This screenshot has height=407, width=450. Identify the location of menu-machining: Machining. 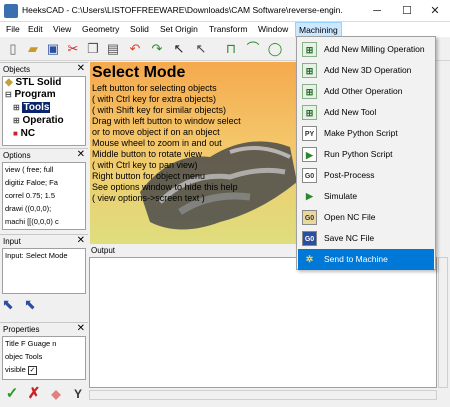
(318, 29).